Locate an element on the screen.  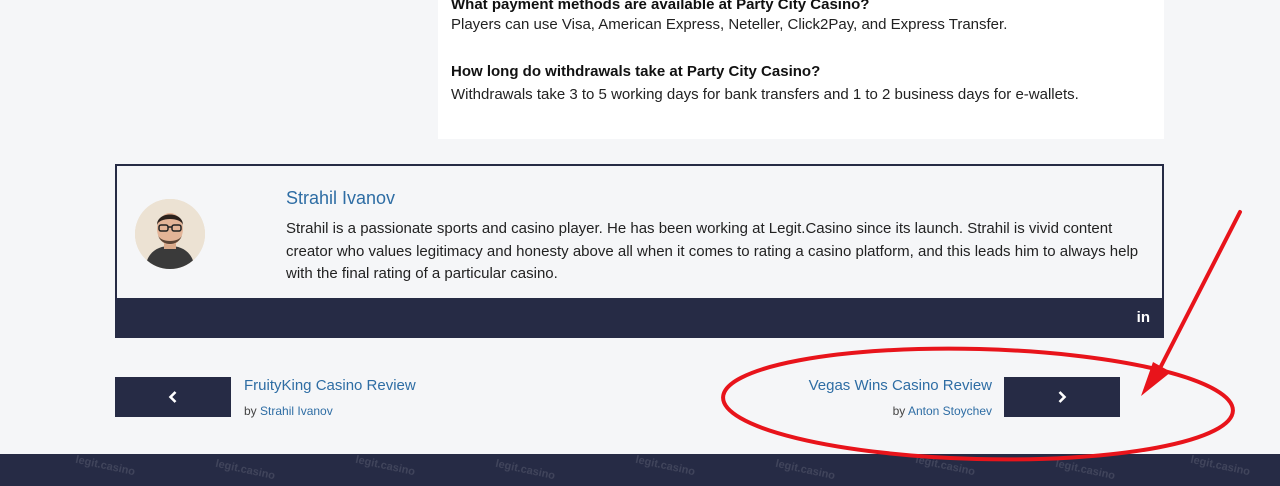
author-avatar is located at coordinates (170, 234).